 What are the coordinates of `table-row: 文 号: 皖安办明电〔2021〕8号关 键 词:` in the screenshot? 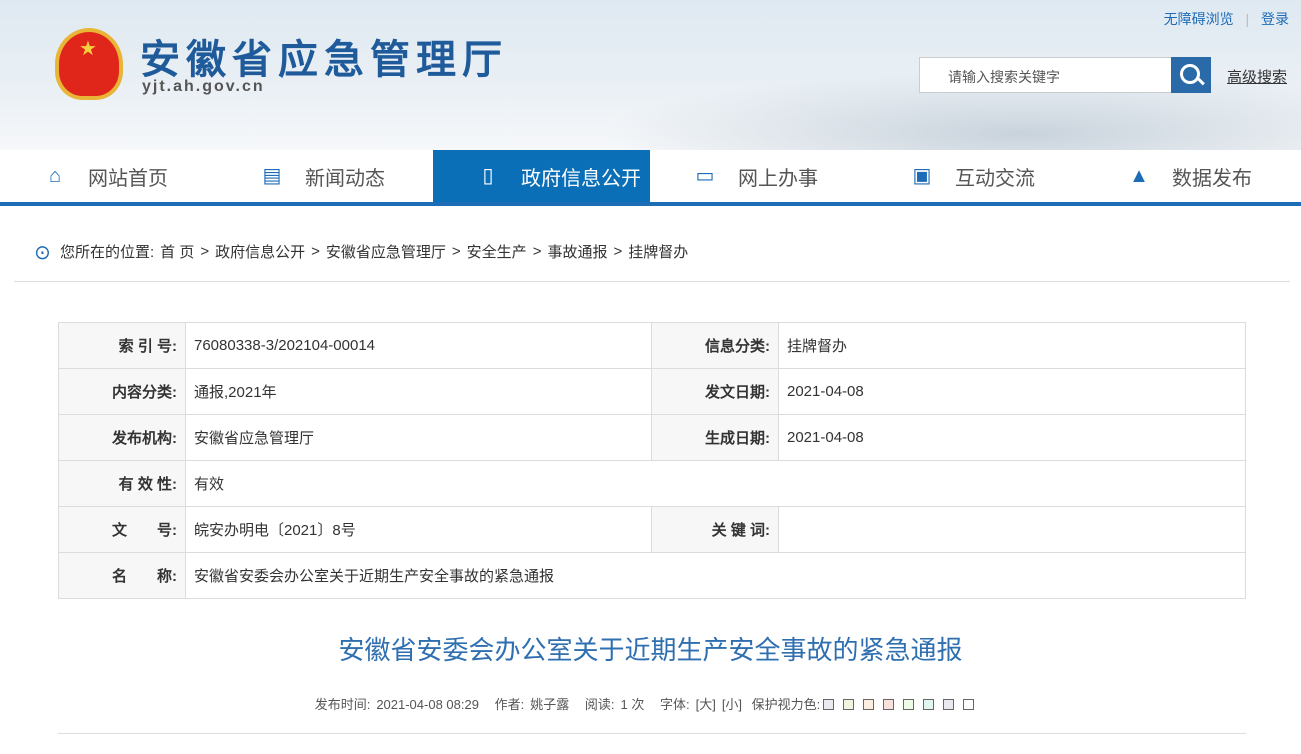 It's located at (652, 529).